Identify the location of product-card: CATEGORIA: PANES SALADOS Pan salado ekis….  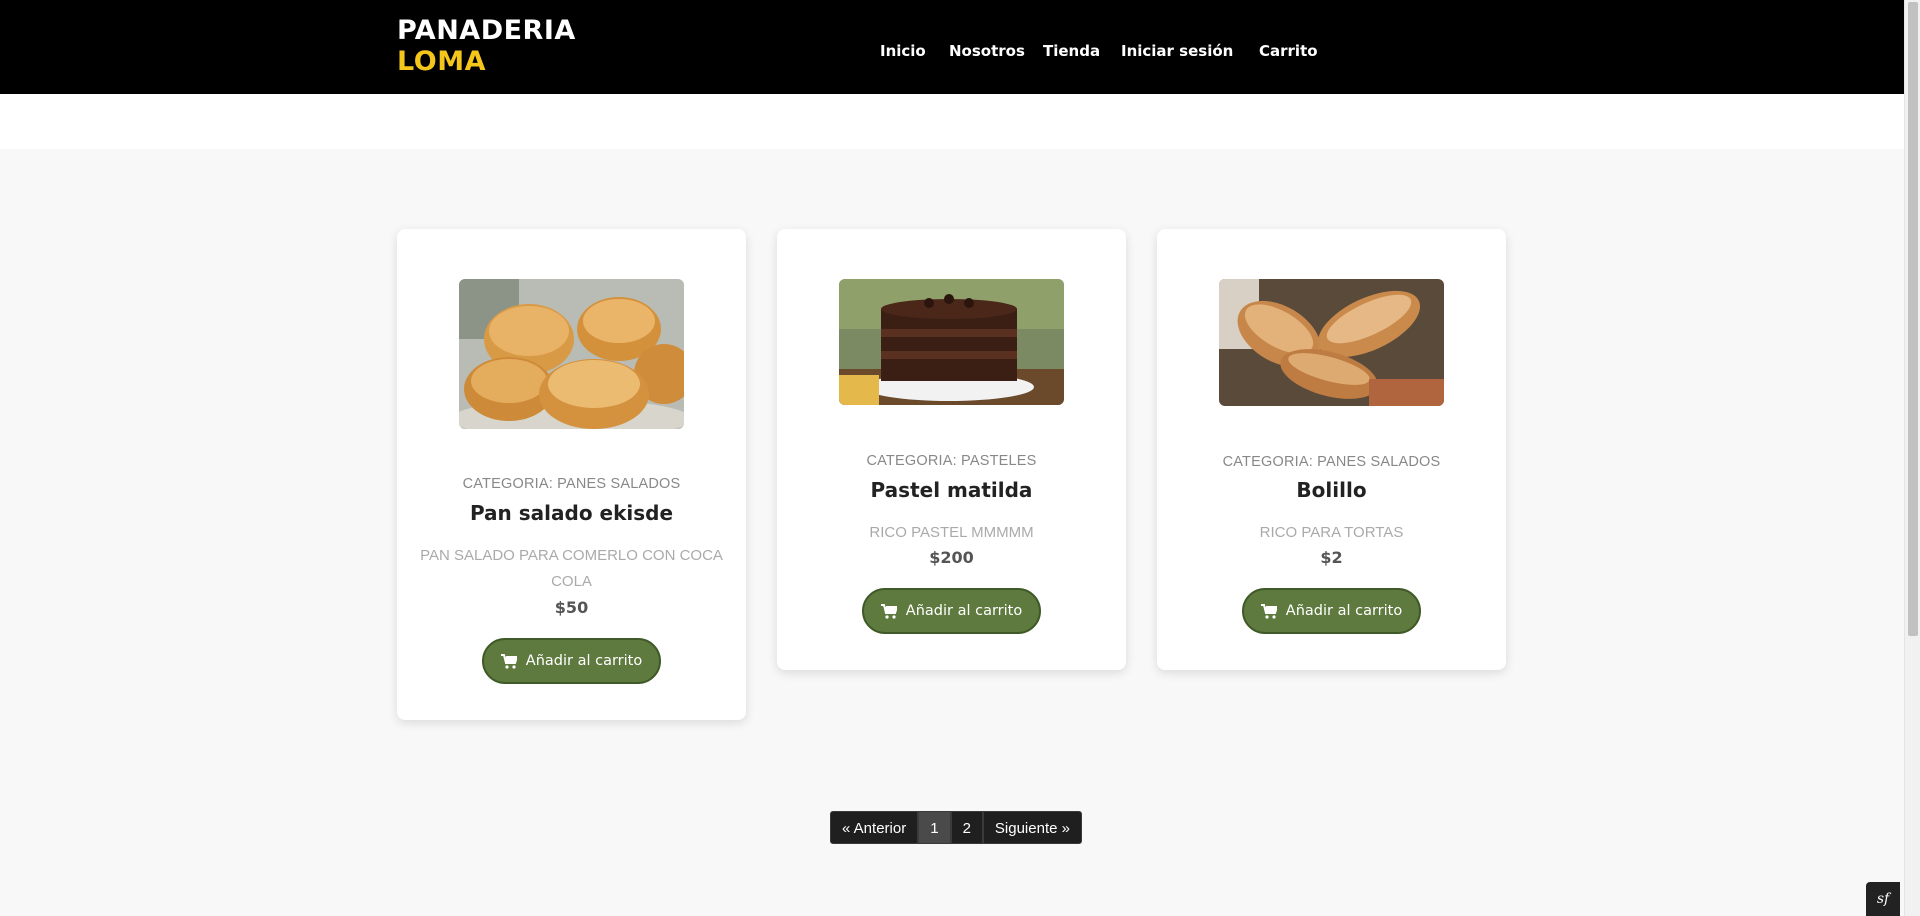
(571, 474).